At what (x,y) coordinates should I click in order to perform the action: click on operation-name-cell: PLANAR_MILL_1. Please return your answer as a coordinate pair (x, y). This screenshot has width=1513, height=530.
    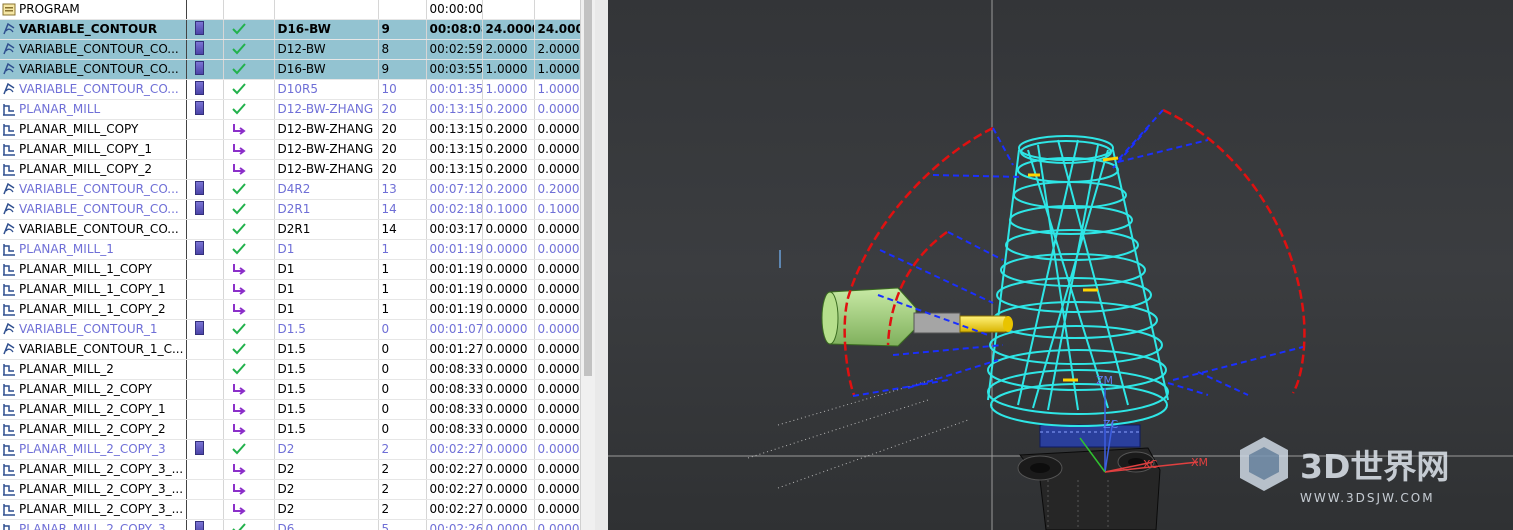
    Looking at the image, I should click on (93, 249).